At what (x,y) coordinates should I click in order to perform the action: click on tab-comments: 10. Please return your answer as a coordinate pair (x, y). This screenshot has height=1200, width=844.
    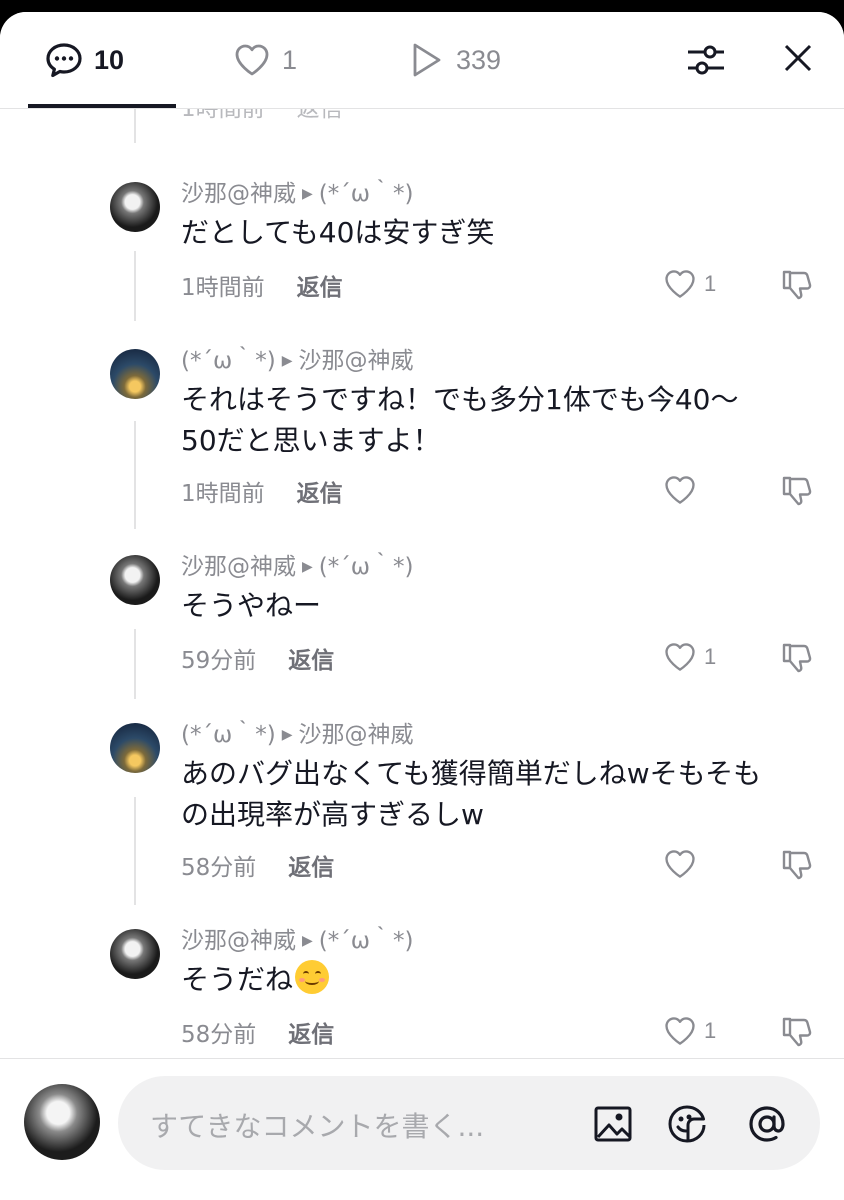
    Looking at the image, I should click on (84, 60).